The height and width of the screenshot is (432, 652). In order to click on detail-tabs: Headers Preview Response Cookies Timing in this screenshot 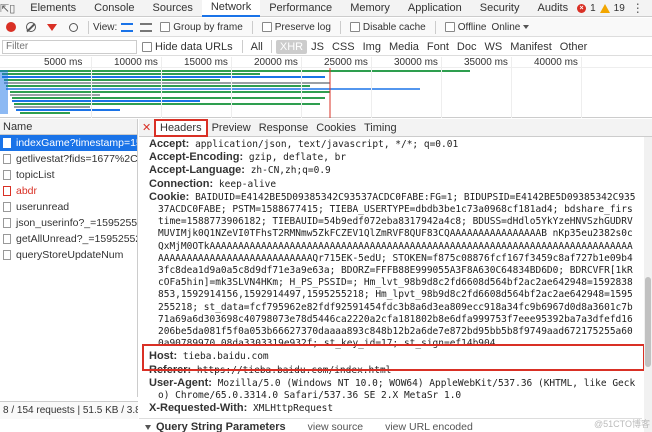, I will do `click(277, 127)`.